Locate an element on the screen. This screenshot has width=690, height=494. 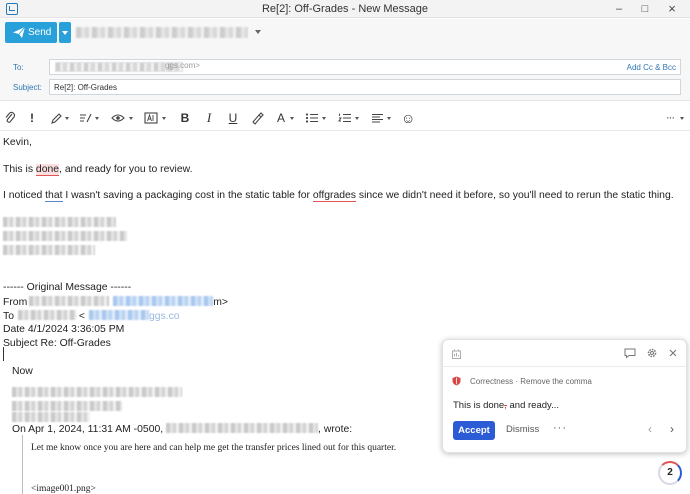
grammar-flag: done is located at coordinates (47, 170).